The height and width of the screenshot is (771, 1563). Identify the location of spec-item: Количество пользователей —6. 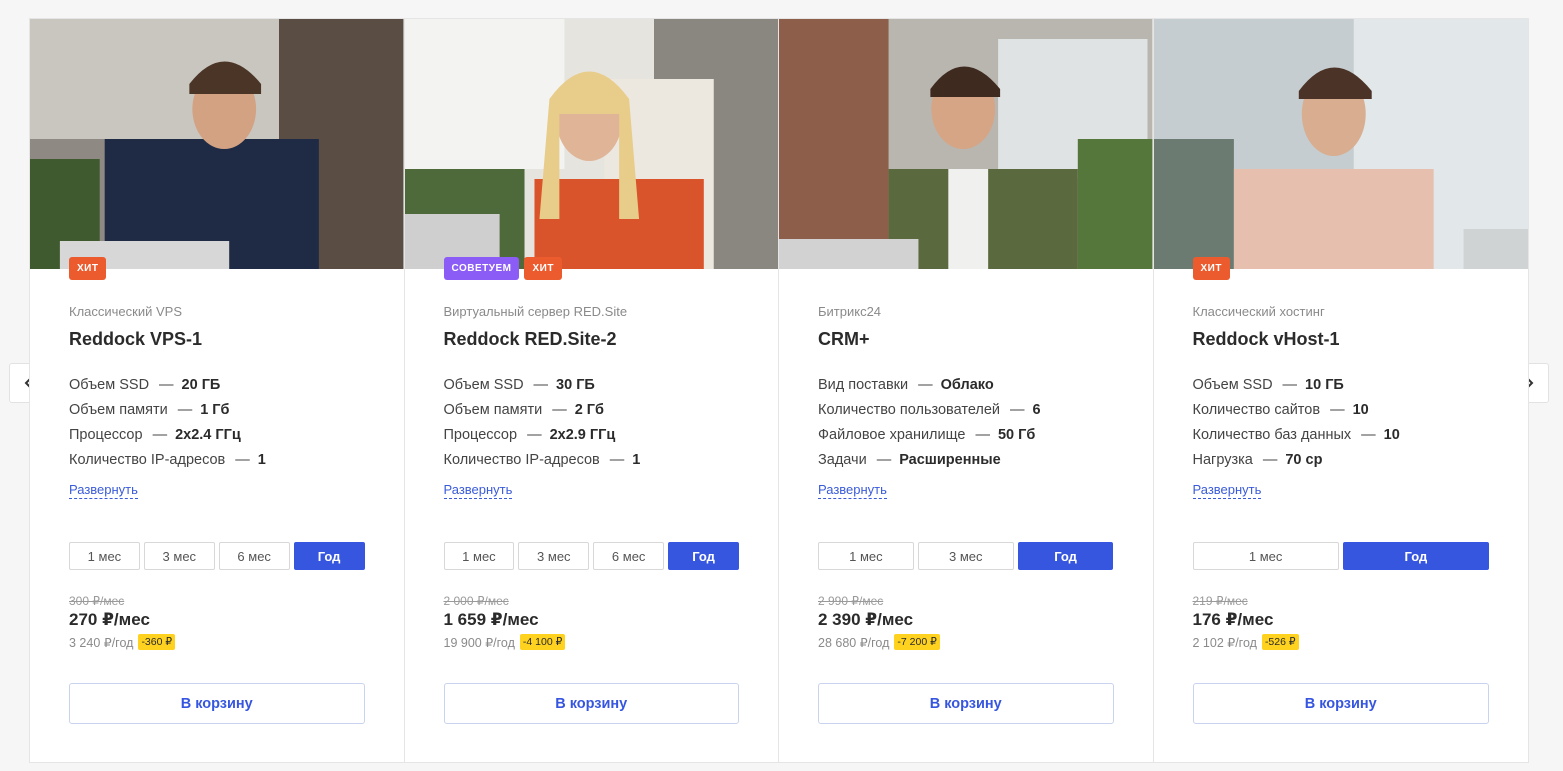
(929, 410).